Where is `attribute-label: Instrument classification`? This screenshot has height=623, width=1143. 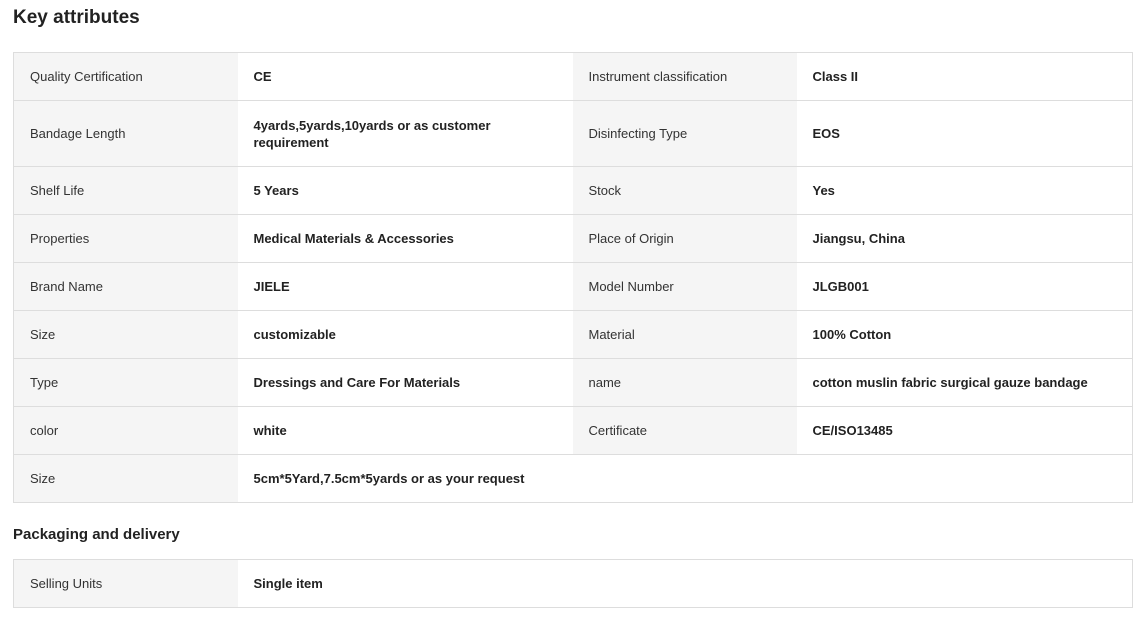
attribute-label: Instrument classification is located at coordinates (684, 76).